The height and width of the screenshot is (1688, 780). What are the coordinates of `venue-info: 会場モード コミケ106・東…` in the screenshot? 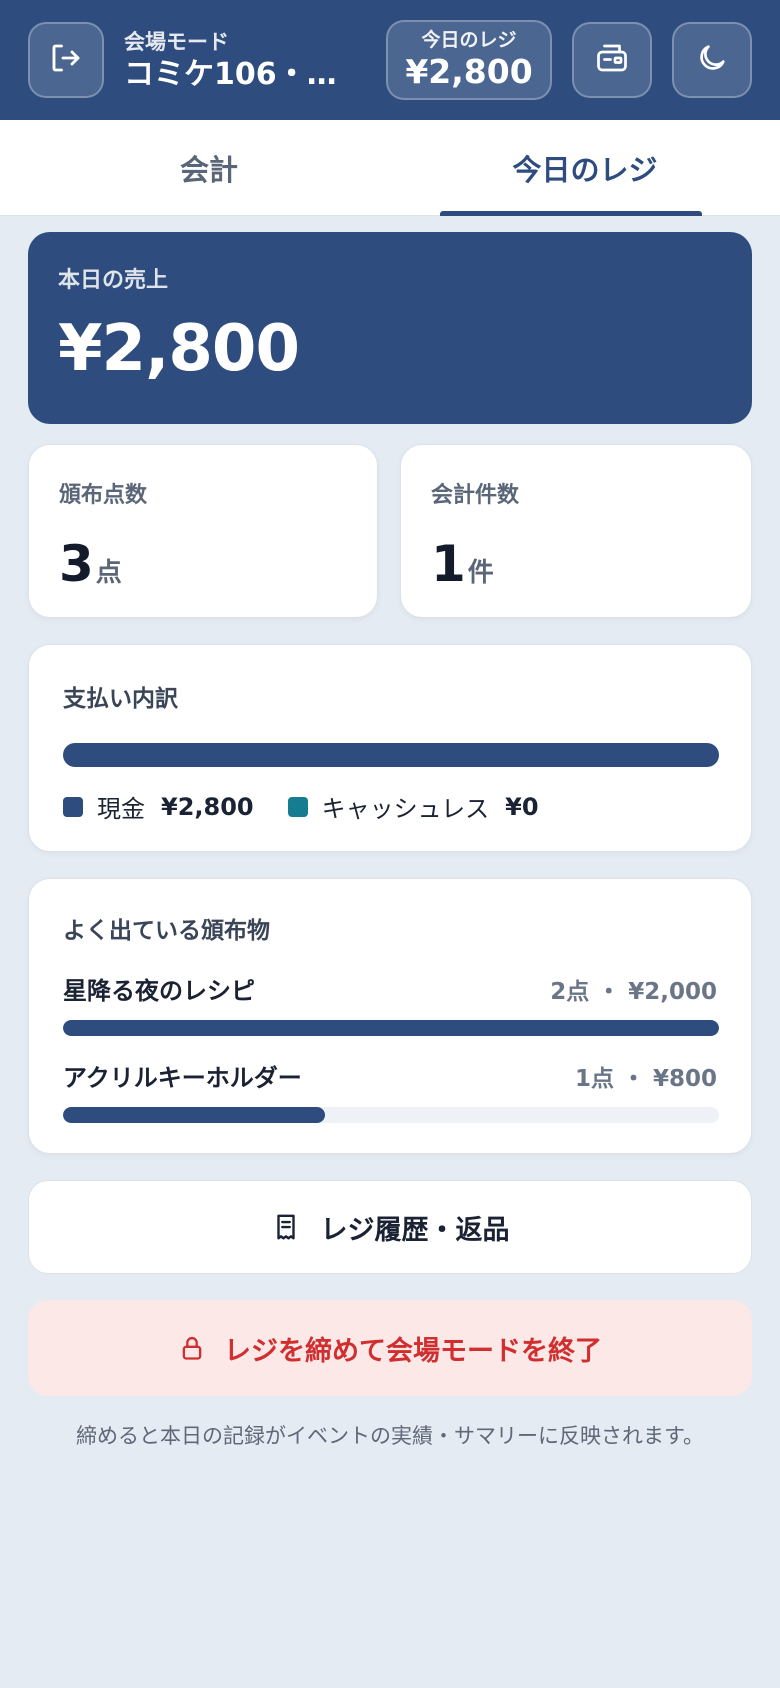 It's located at (234, 61).